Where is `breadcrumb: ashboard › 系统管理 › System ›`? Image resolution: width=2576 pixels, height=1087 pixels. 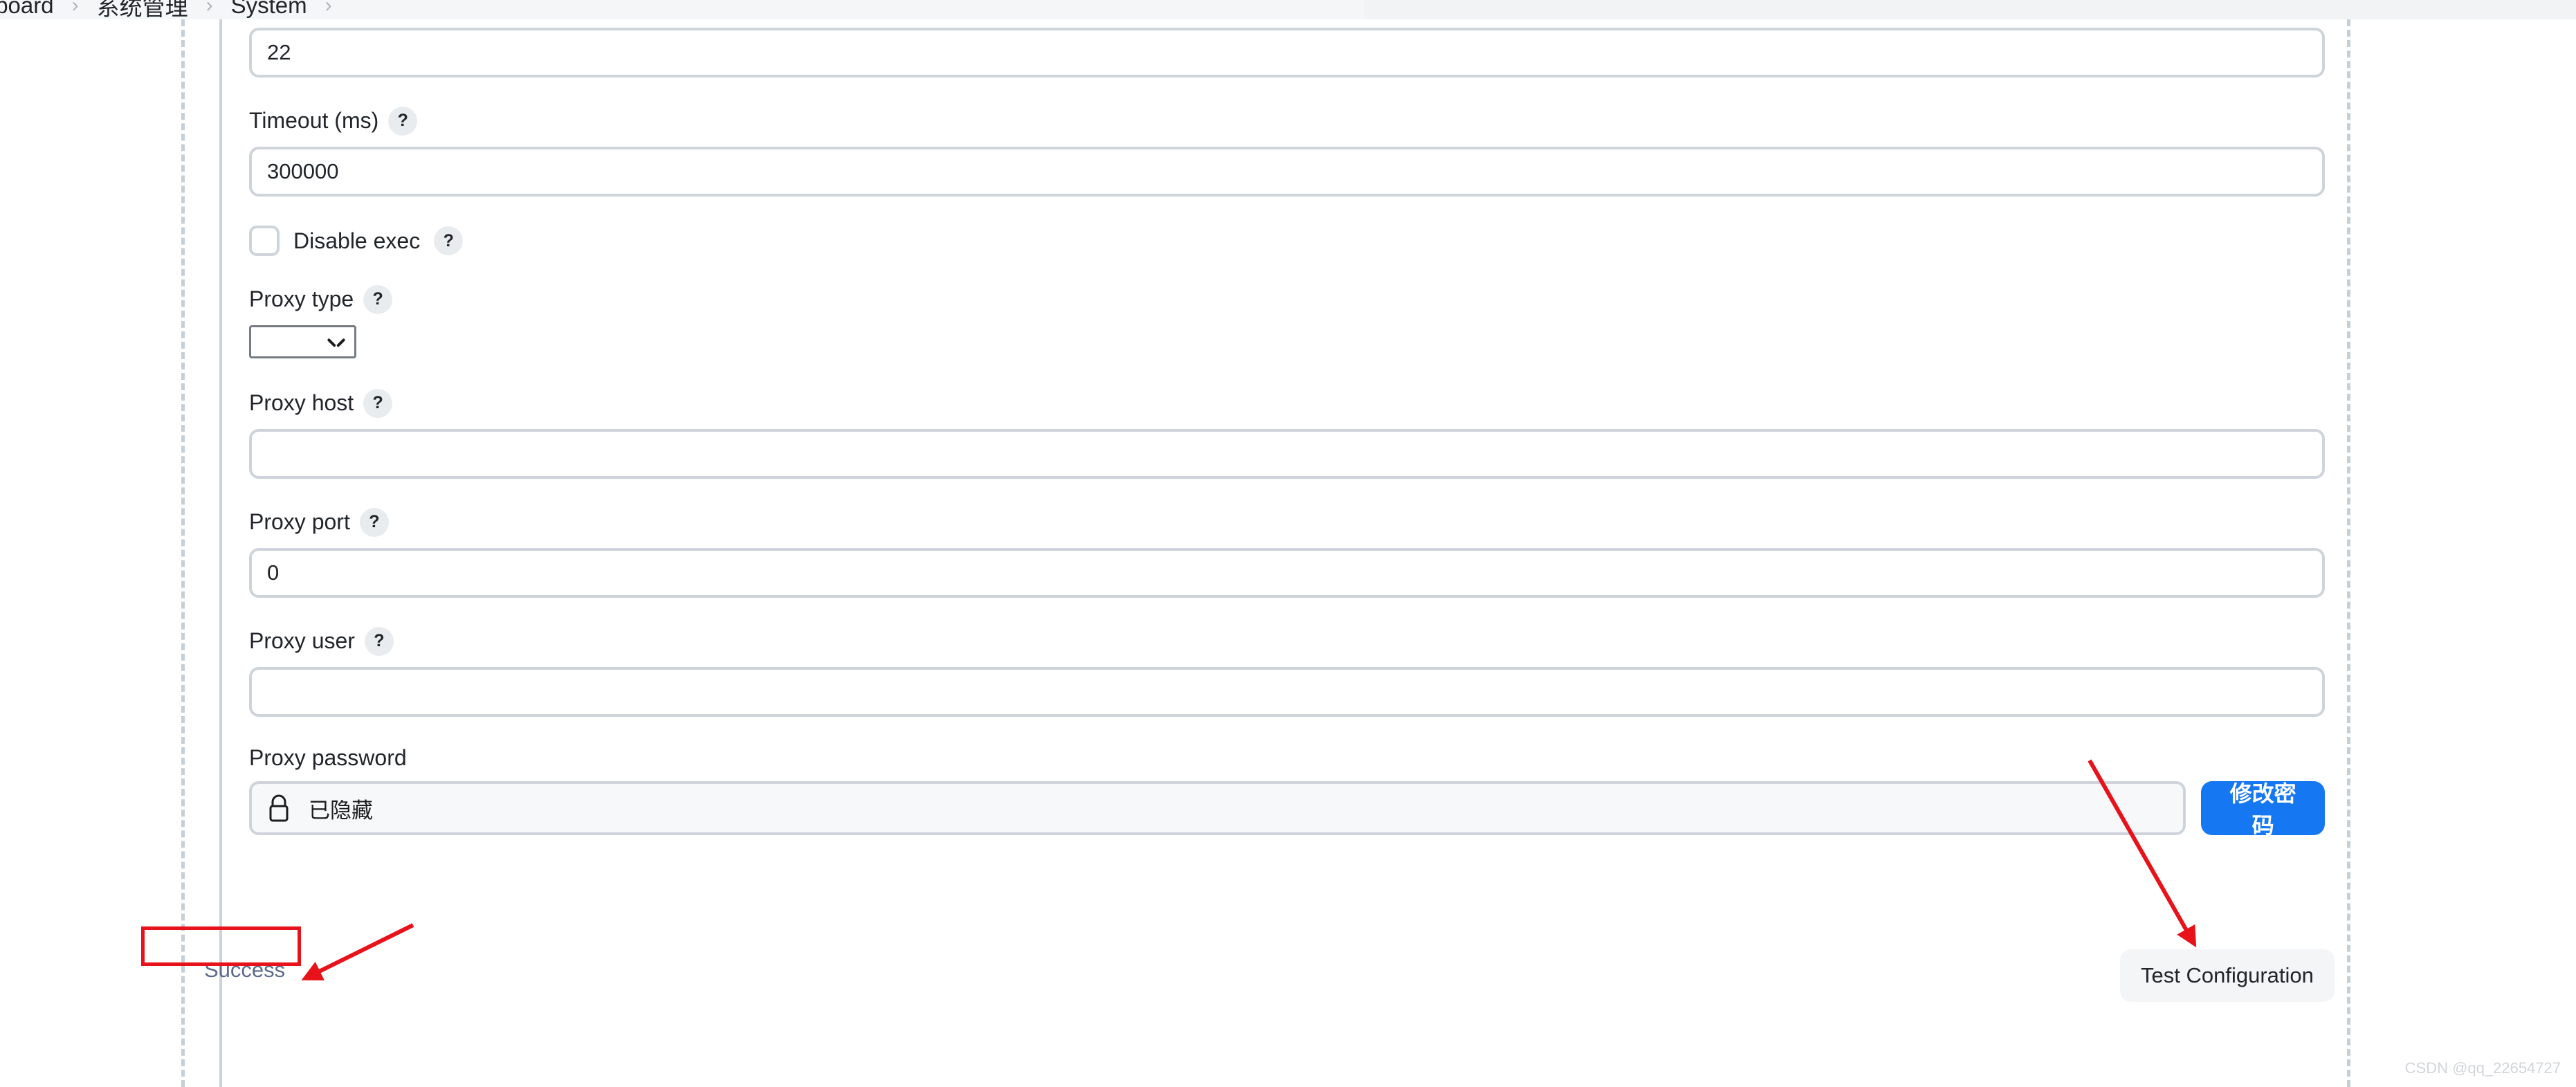 breadcrumb: ashboard › 系统管理 › System › is located at coordinates (166, 9).